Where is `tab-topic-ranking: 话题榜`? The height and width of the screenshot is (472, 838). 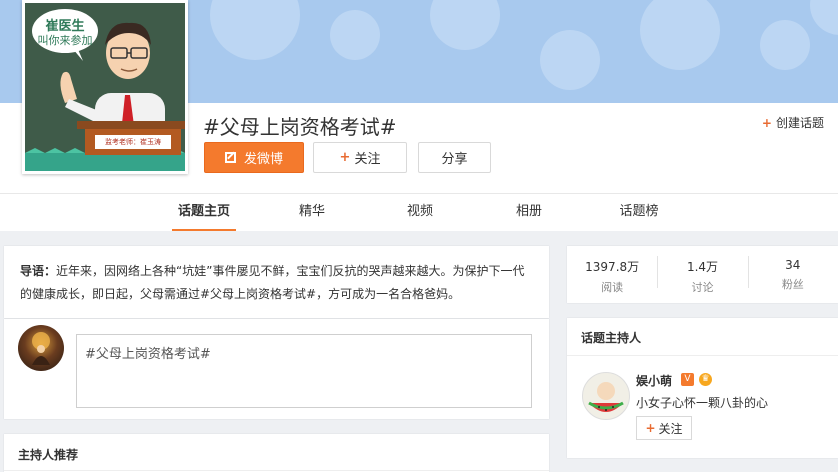
tab-topic-ranking: 话题榜 is located at coordinates (639, 212).